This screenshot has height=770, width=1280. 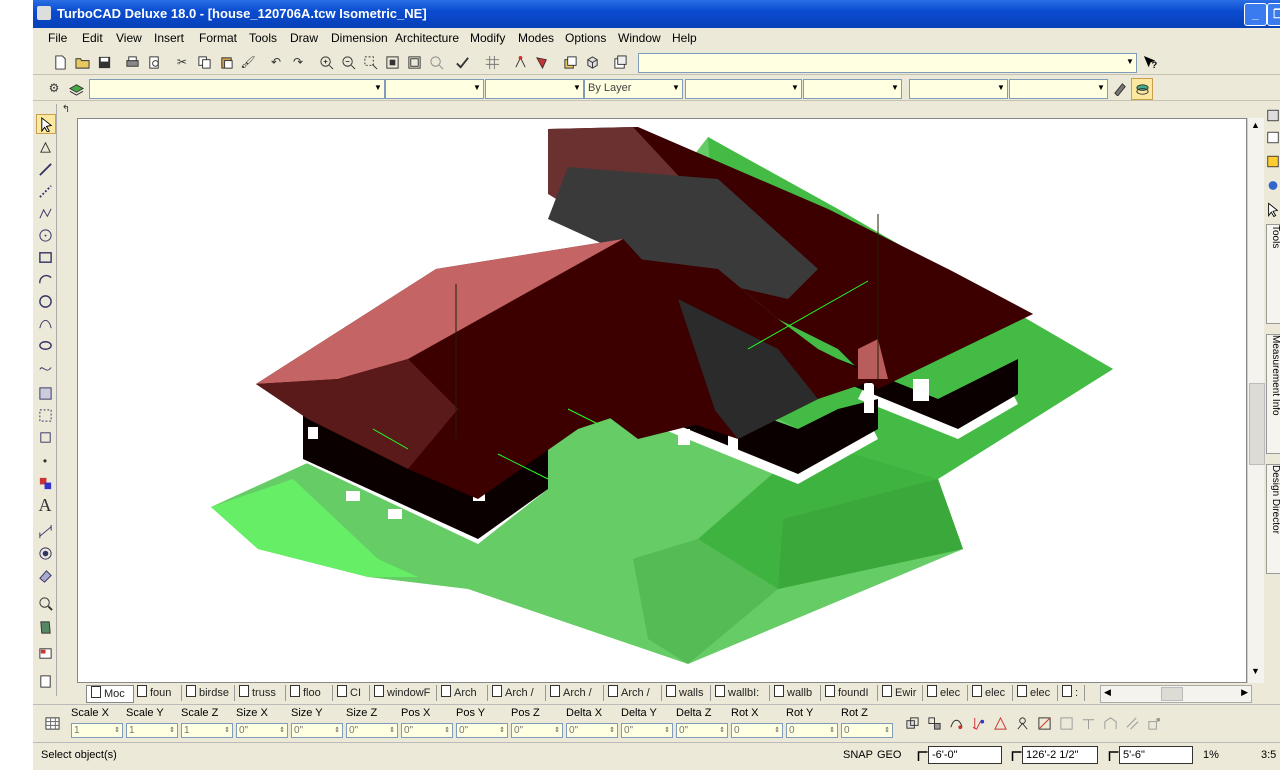 I want to click on color-combo: ▼, so click(x=434, y=89).